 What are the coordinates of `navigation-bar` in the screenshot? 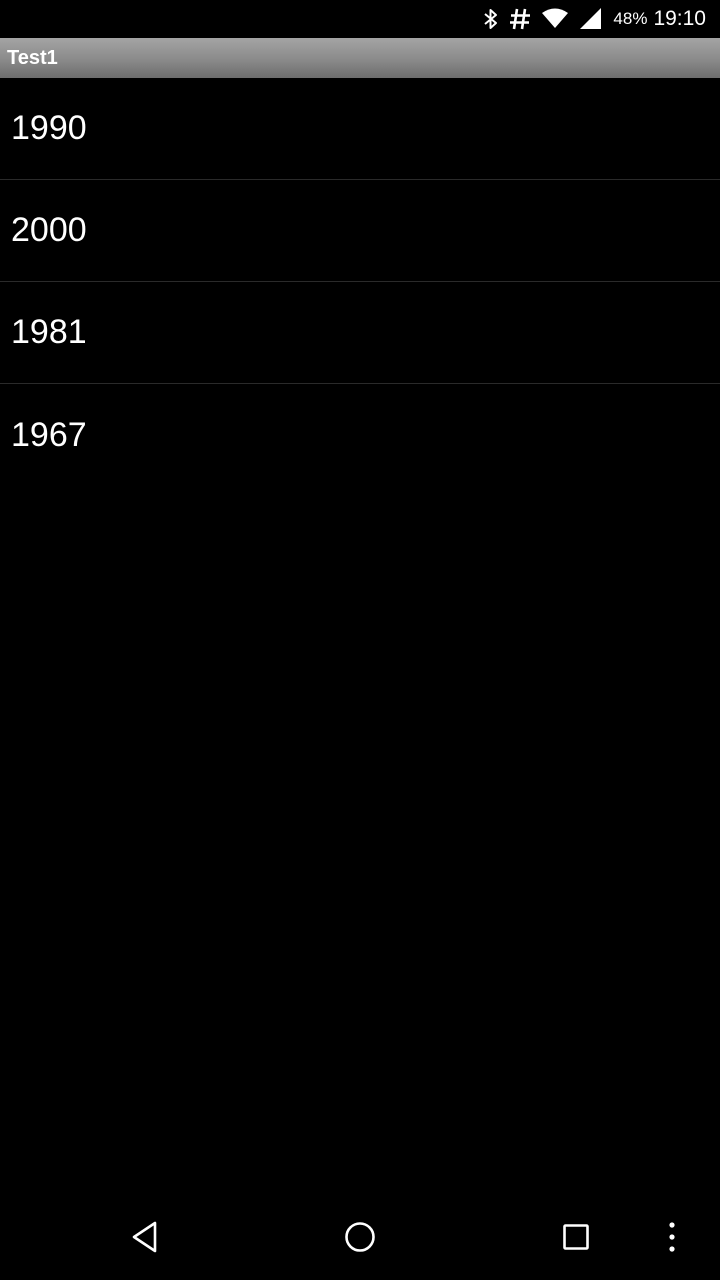 It's located at (360, 1239).